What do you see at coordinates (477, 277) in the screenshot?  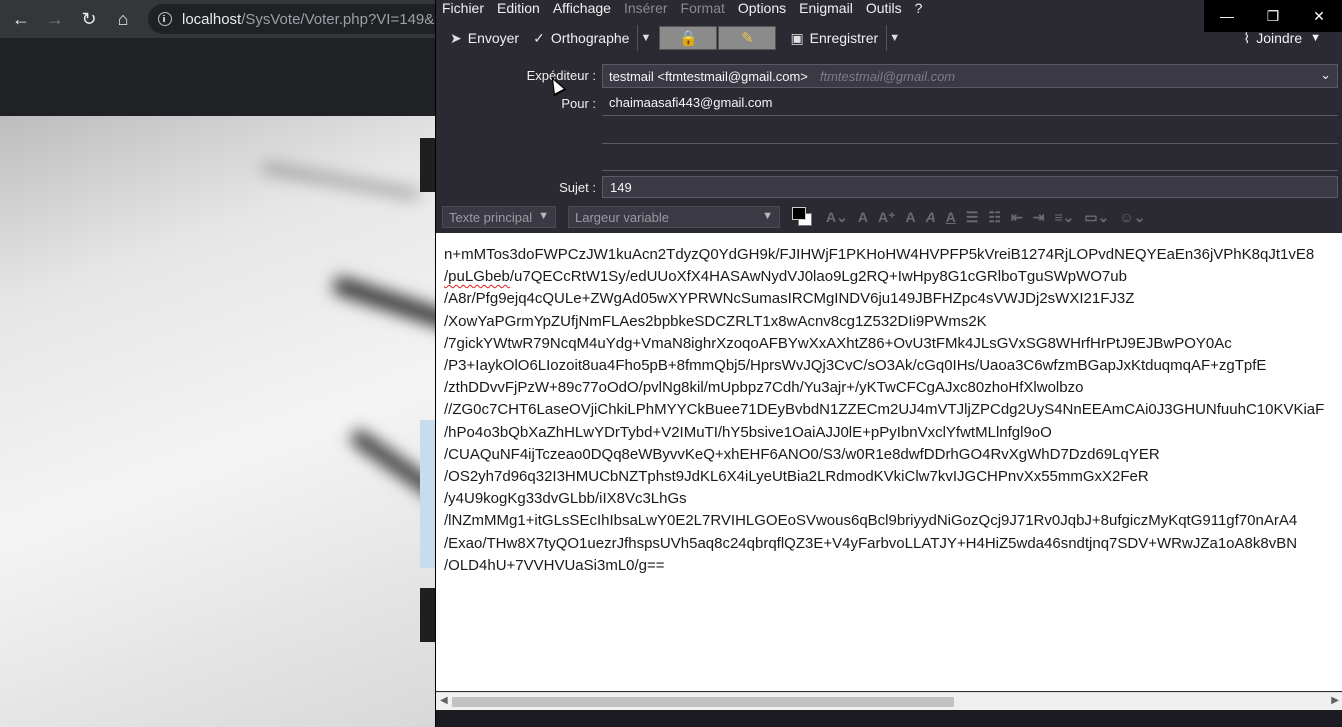 I see `body-line-misspelled: /puLGbeb` at bounding box center [477, 277].